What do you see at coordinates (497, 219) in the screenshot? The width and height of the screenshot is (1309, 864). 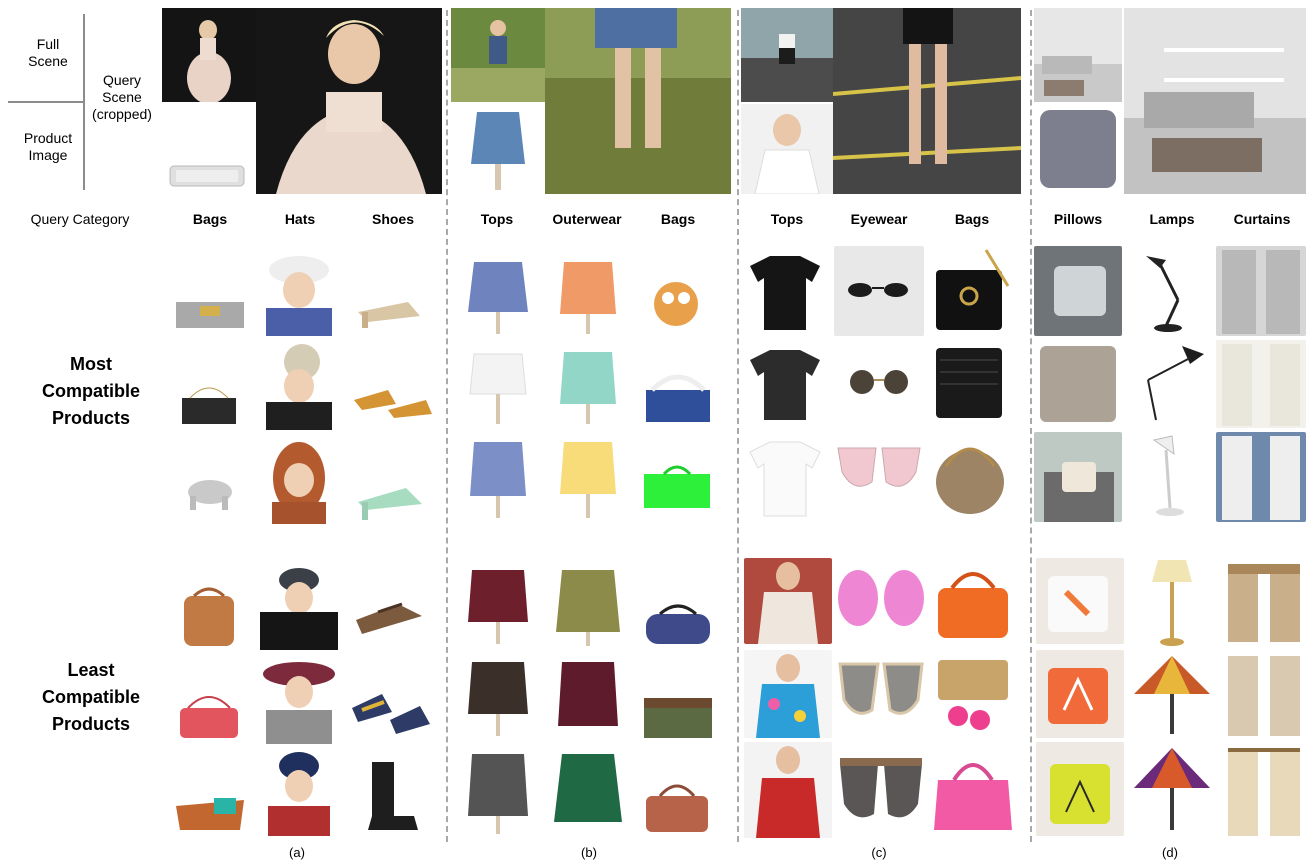 I see `category-tops: Tops` at bounding box center [497, 219].